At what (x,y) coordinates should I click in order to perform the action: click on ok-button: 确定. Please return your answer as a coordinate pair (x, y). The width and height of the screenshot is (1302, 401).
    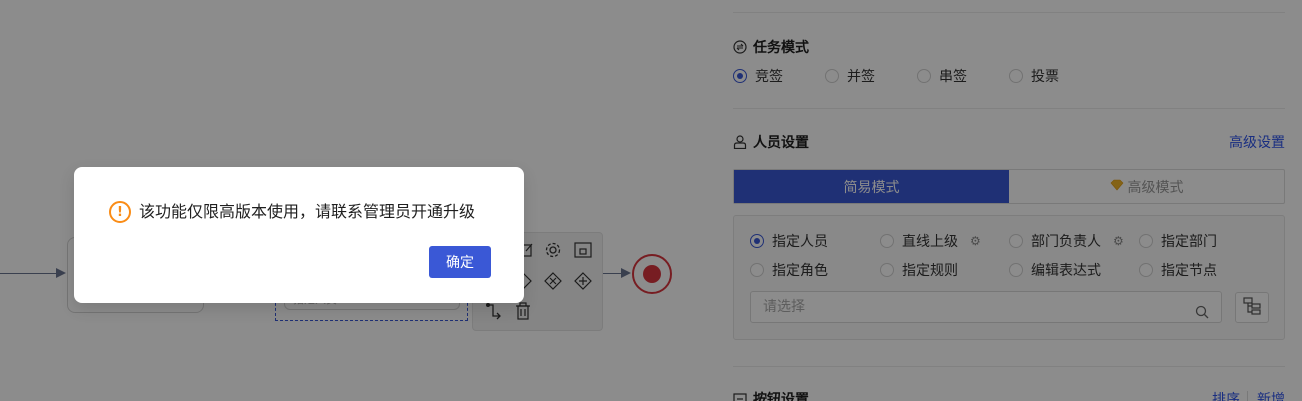
    Looking at the image, I should click on (460, 262).